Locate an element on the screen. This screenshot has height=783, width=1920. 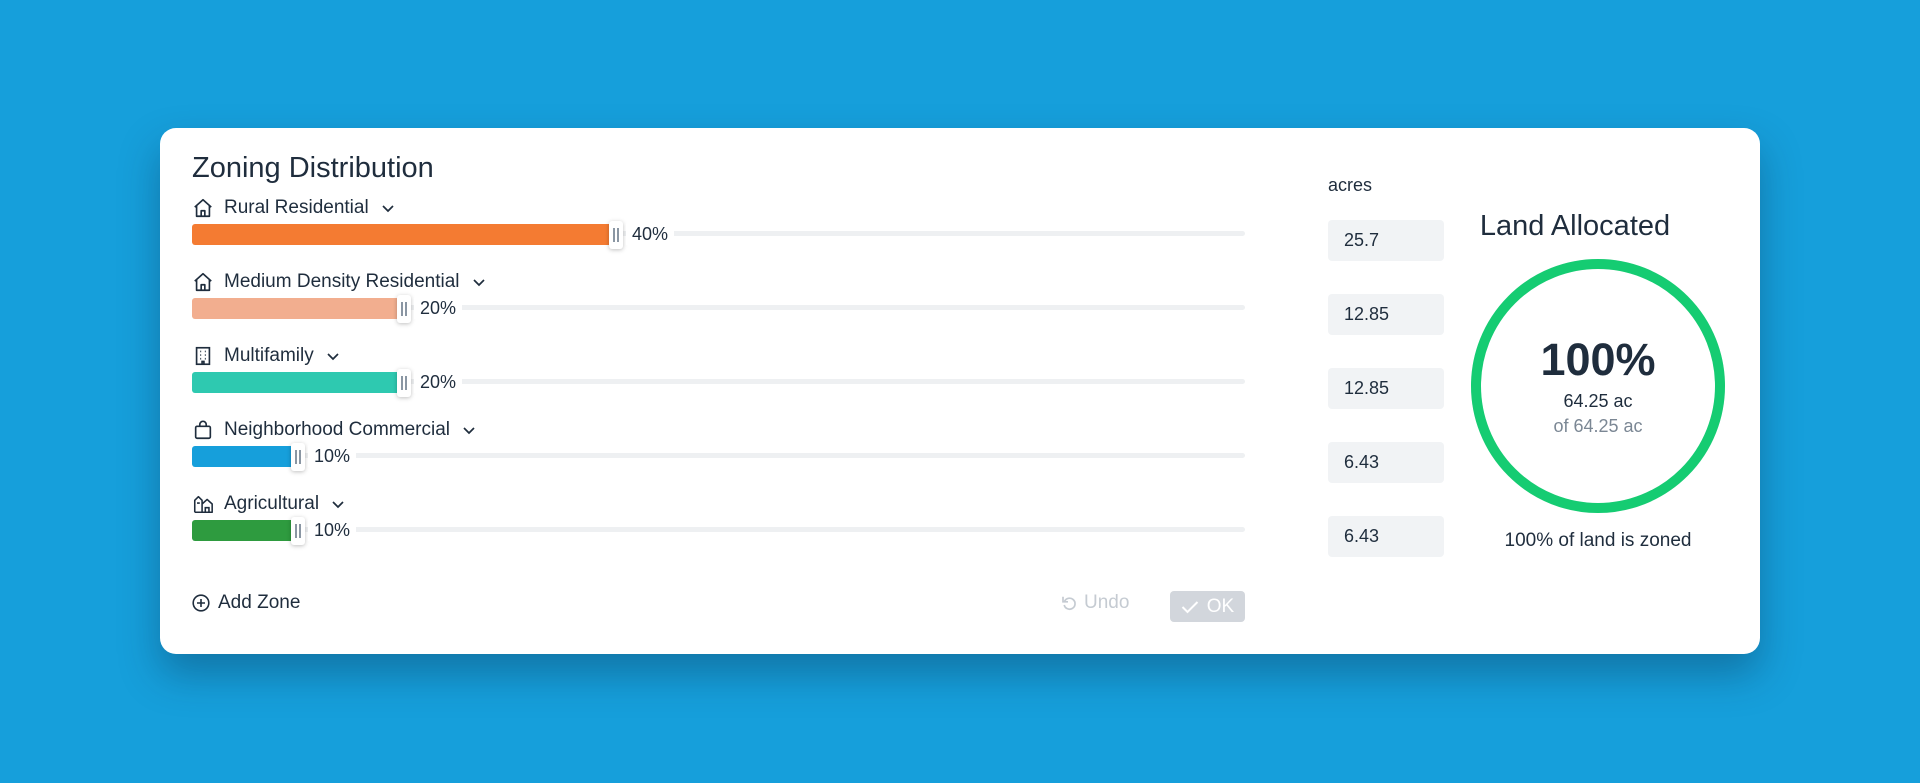
land-allocated-title: Land Allocated is located at coordinates (1575, 226).